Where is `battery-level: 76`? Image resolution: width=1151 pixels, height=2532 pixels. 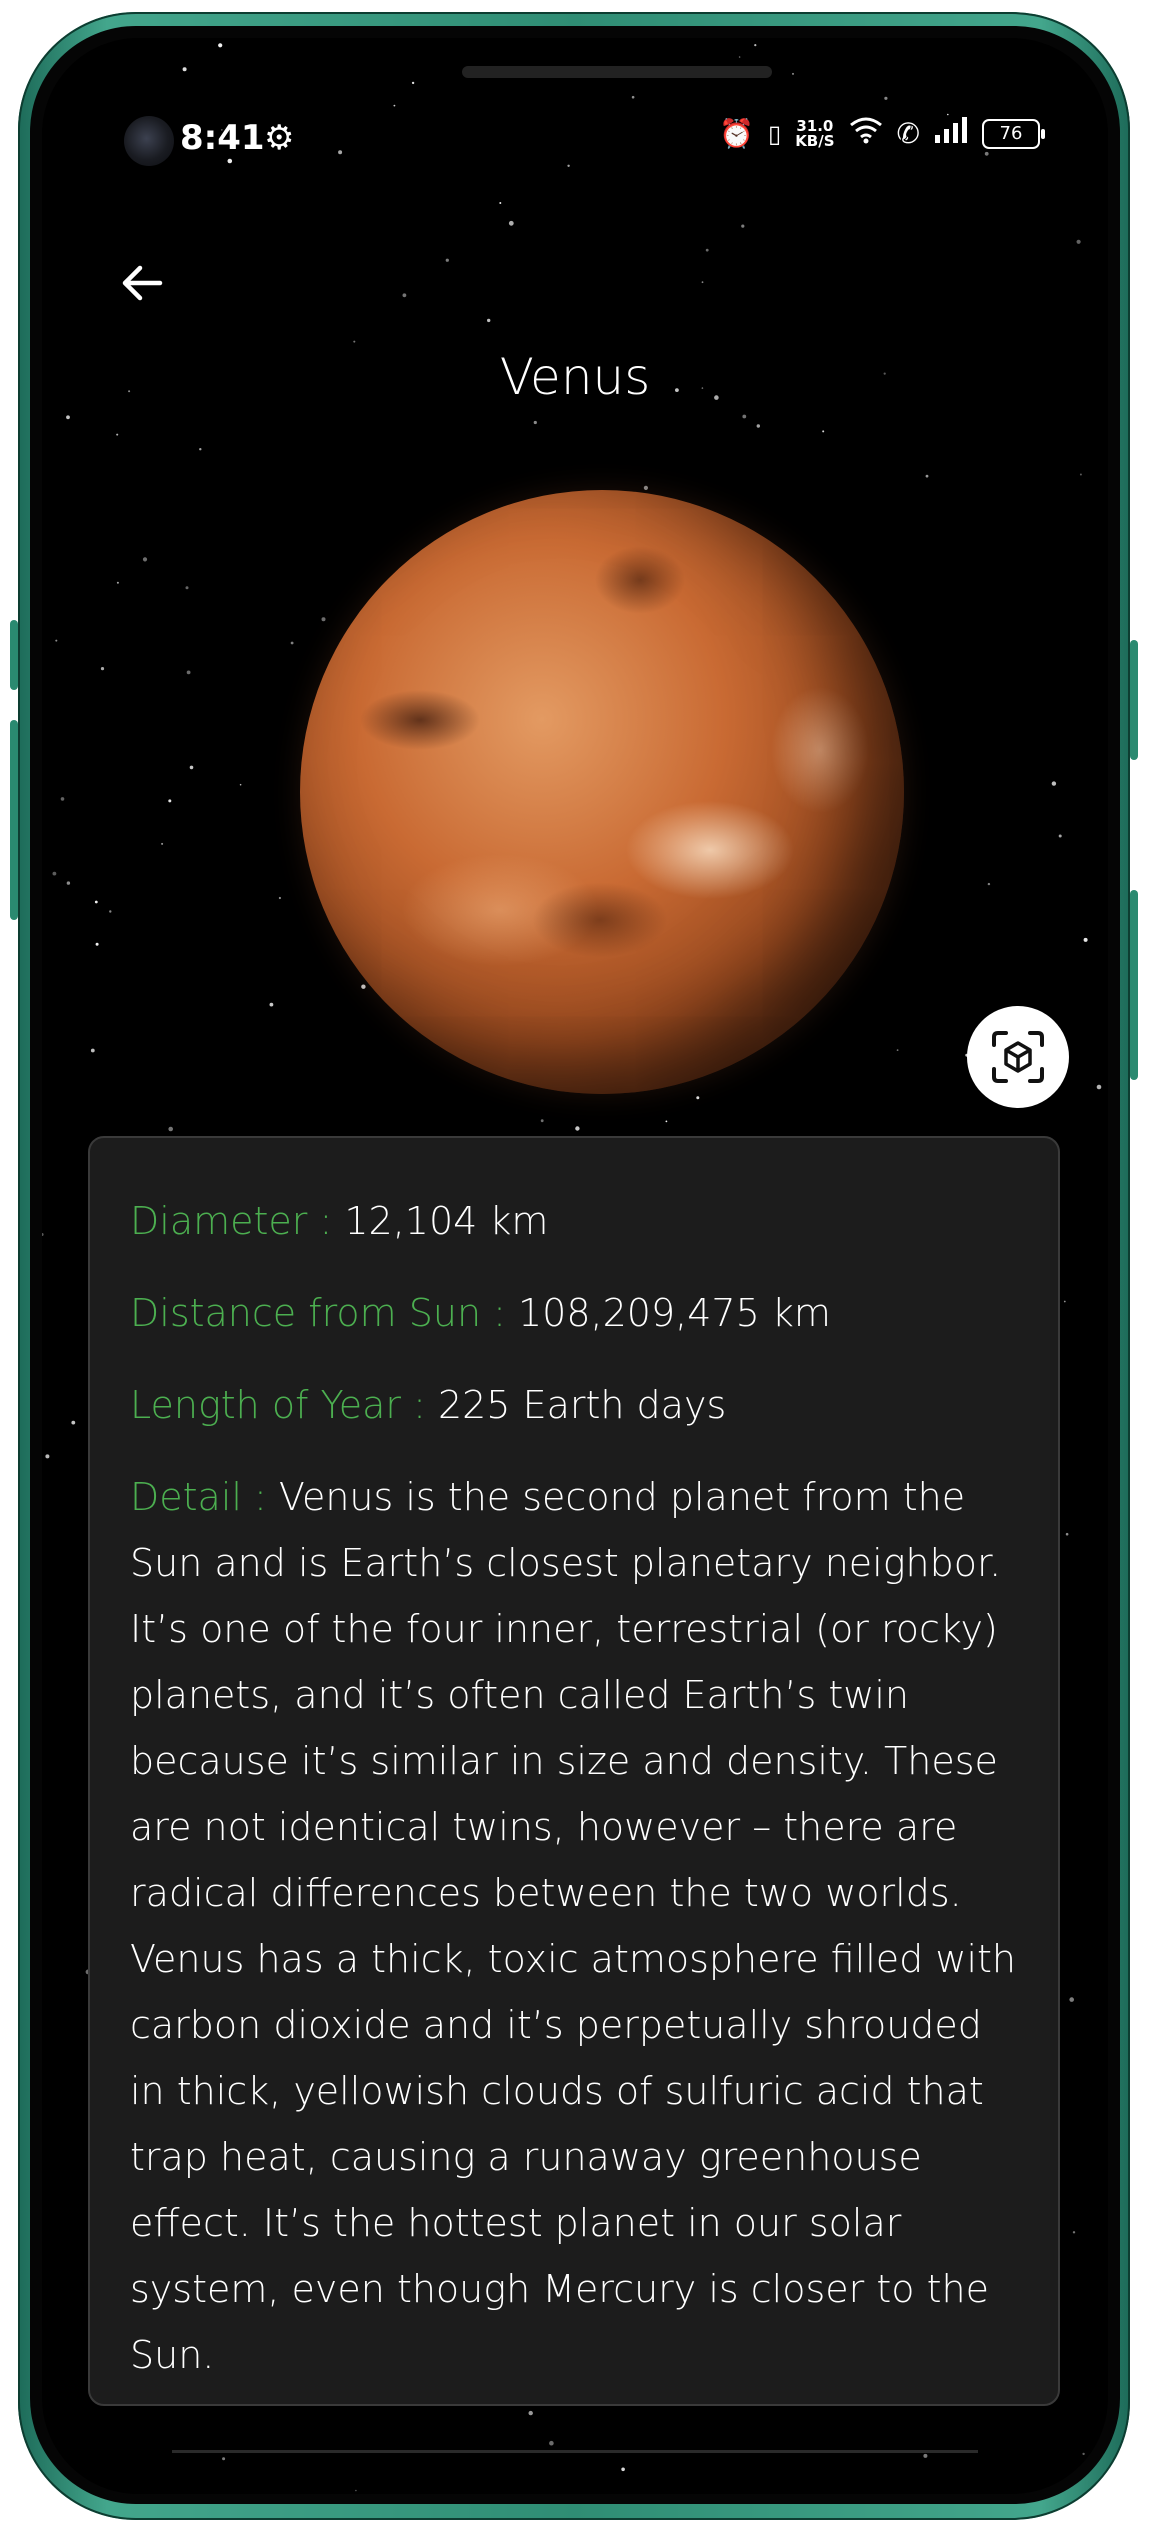
battery-level: 76 is located at coordinates (1011, 133).